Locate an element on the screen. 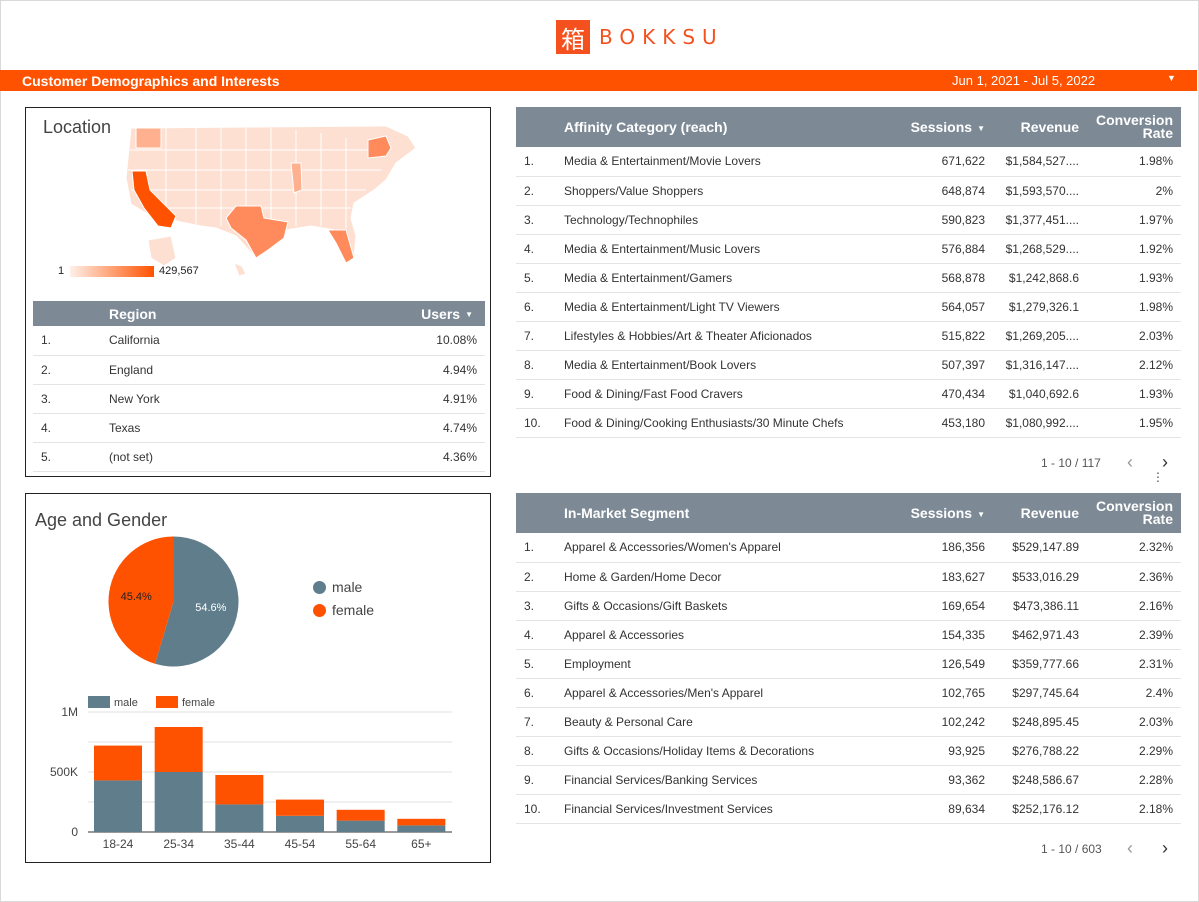 Image resolution: width=1199 pixels, height=902 pixels. affinity-sessions-header: Sessions ▼ is located at coordinates (945, 127).